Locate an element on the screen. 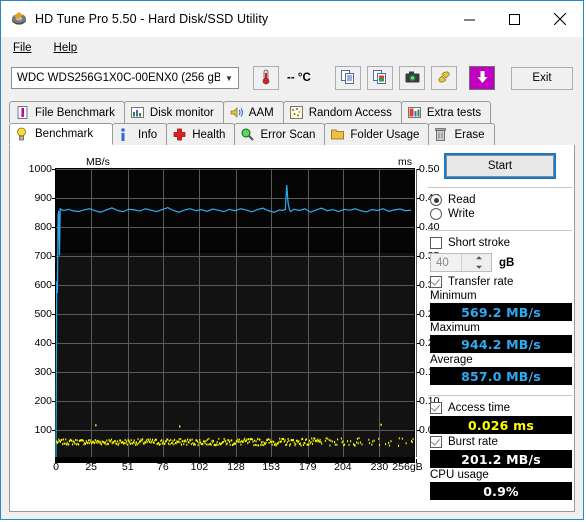 This screenshot has width=586, height=522. tab-erase-label: Erase is located at coordinates (469, 134).